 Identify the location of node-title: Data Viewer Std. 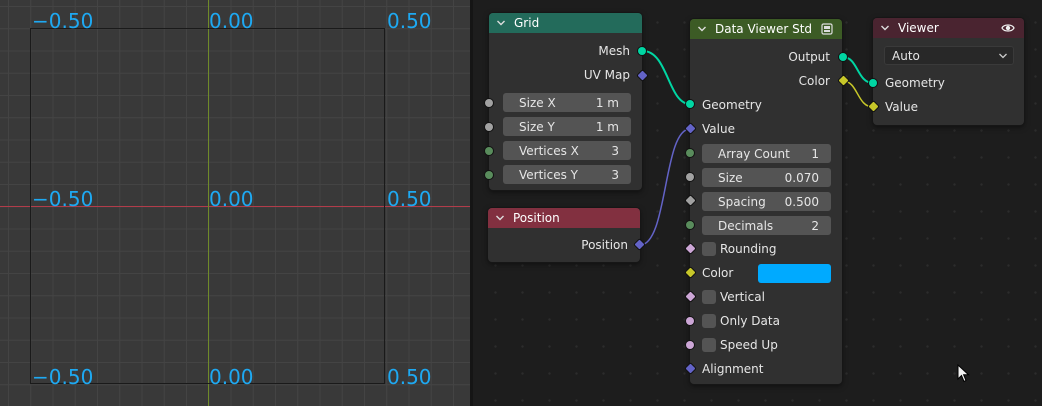
(764, 29).